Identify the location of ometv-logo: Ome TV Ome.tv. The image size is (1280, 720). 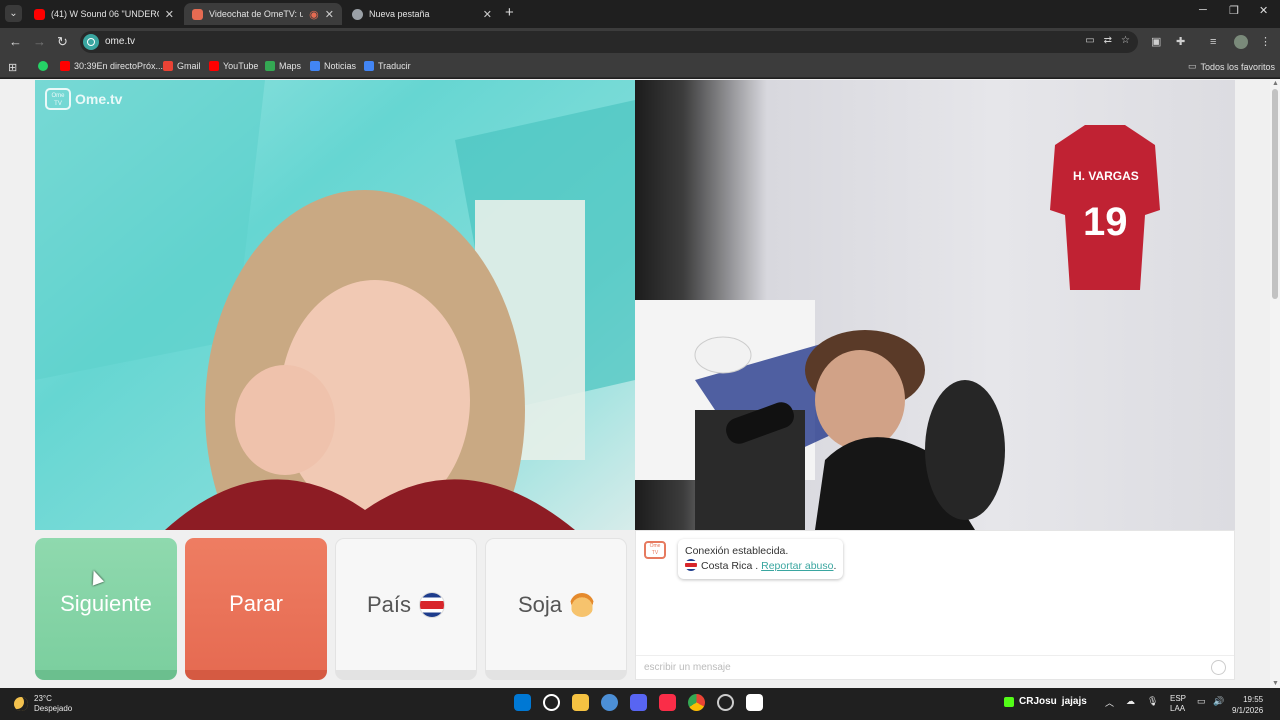
(83, 99).